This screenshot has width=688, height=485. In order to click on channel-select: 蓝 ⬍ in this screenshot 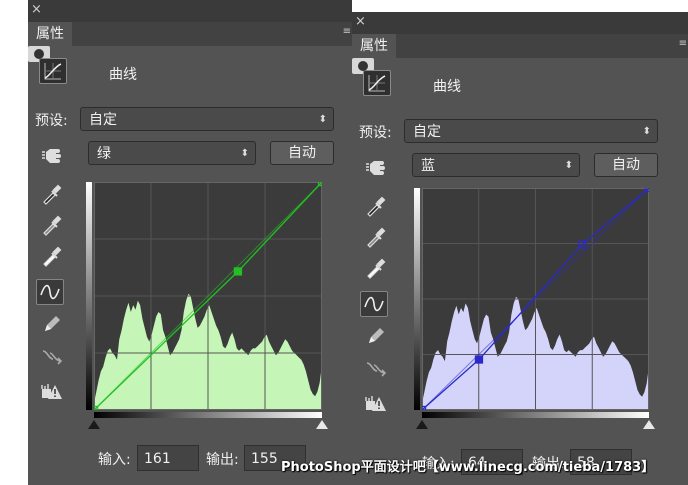, I will do `click(496, 165)`.